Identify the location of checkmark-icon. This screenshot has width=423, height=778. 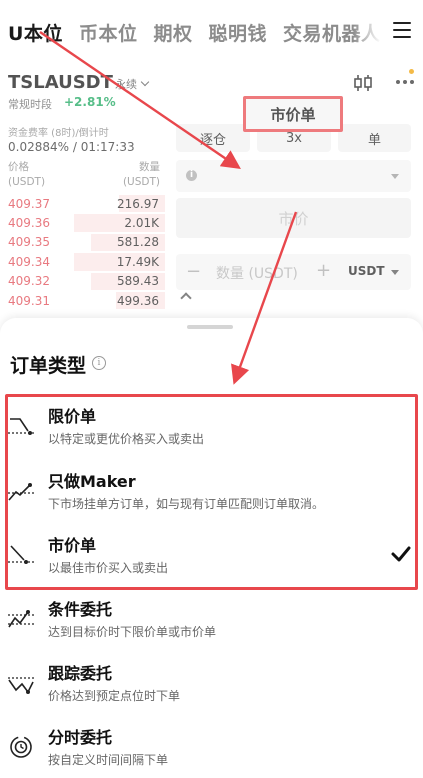
(401, 554).